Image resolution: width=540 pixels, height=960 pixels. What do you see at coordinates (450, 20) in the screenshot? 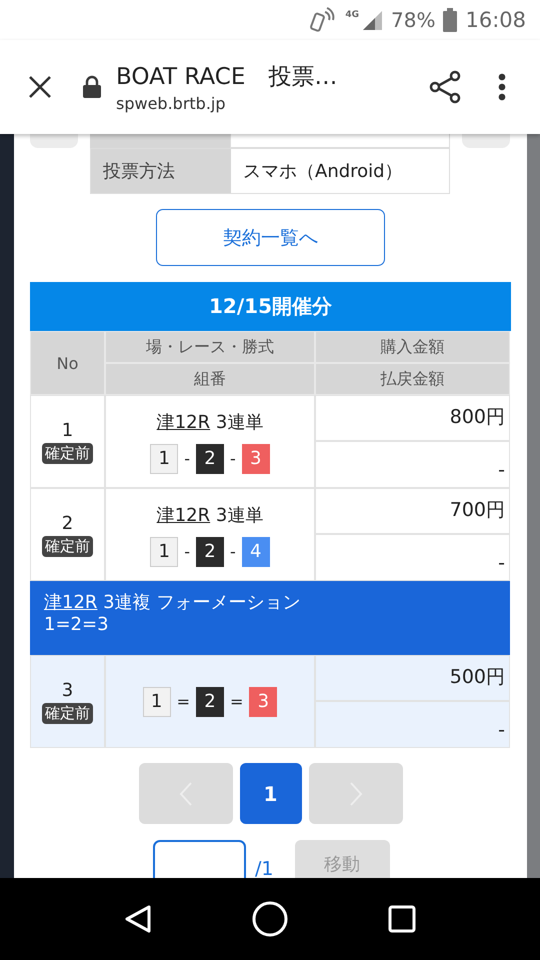
I see `battery-icon` at bounding box center [450, 20].